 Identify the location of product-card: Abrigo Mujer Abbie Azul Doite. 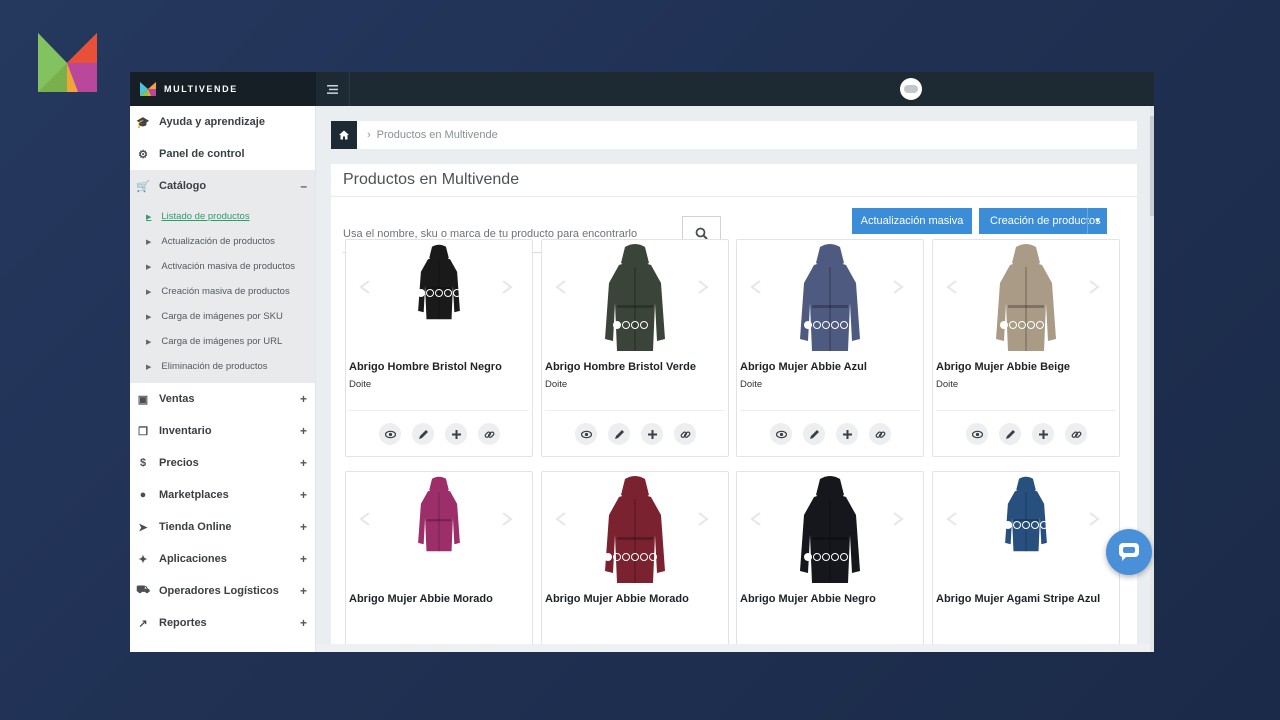
(830, 348).